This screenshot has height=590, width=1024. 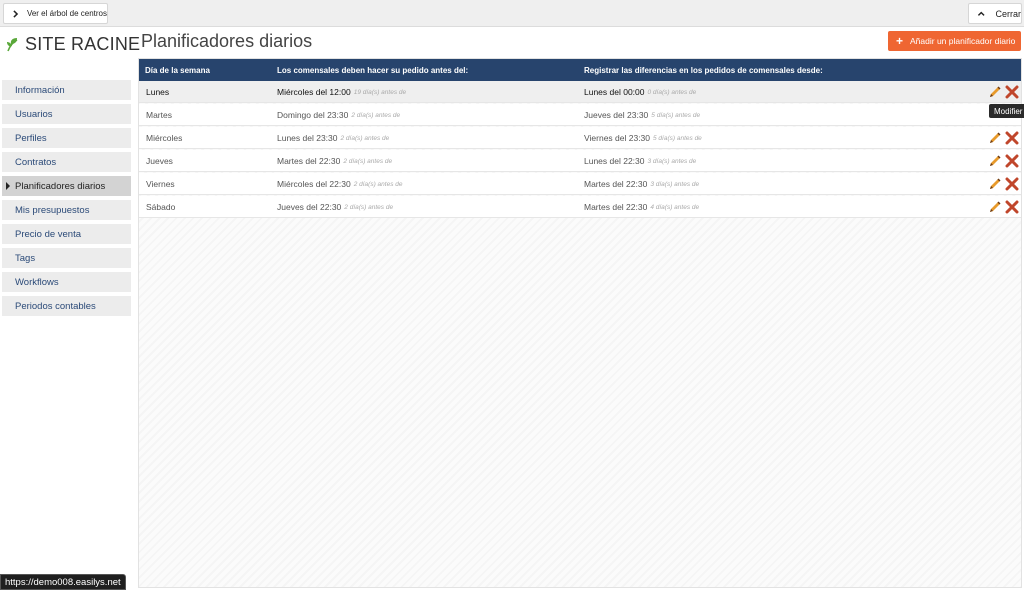 I want to click on sidebar-item-label: Periodos contables, so click(x=55, y=306).